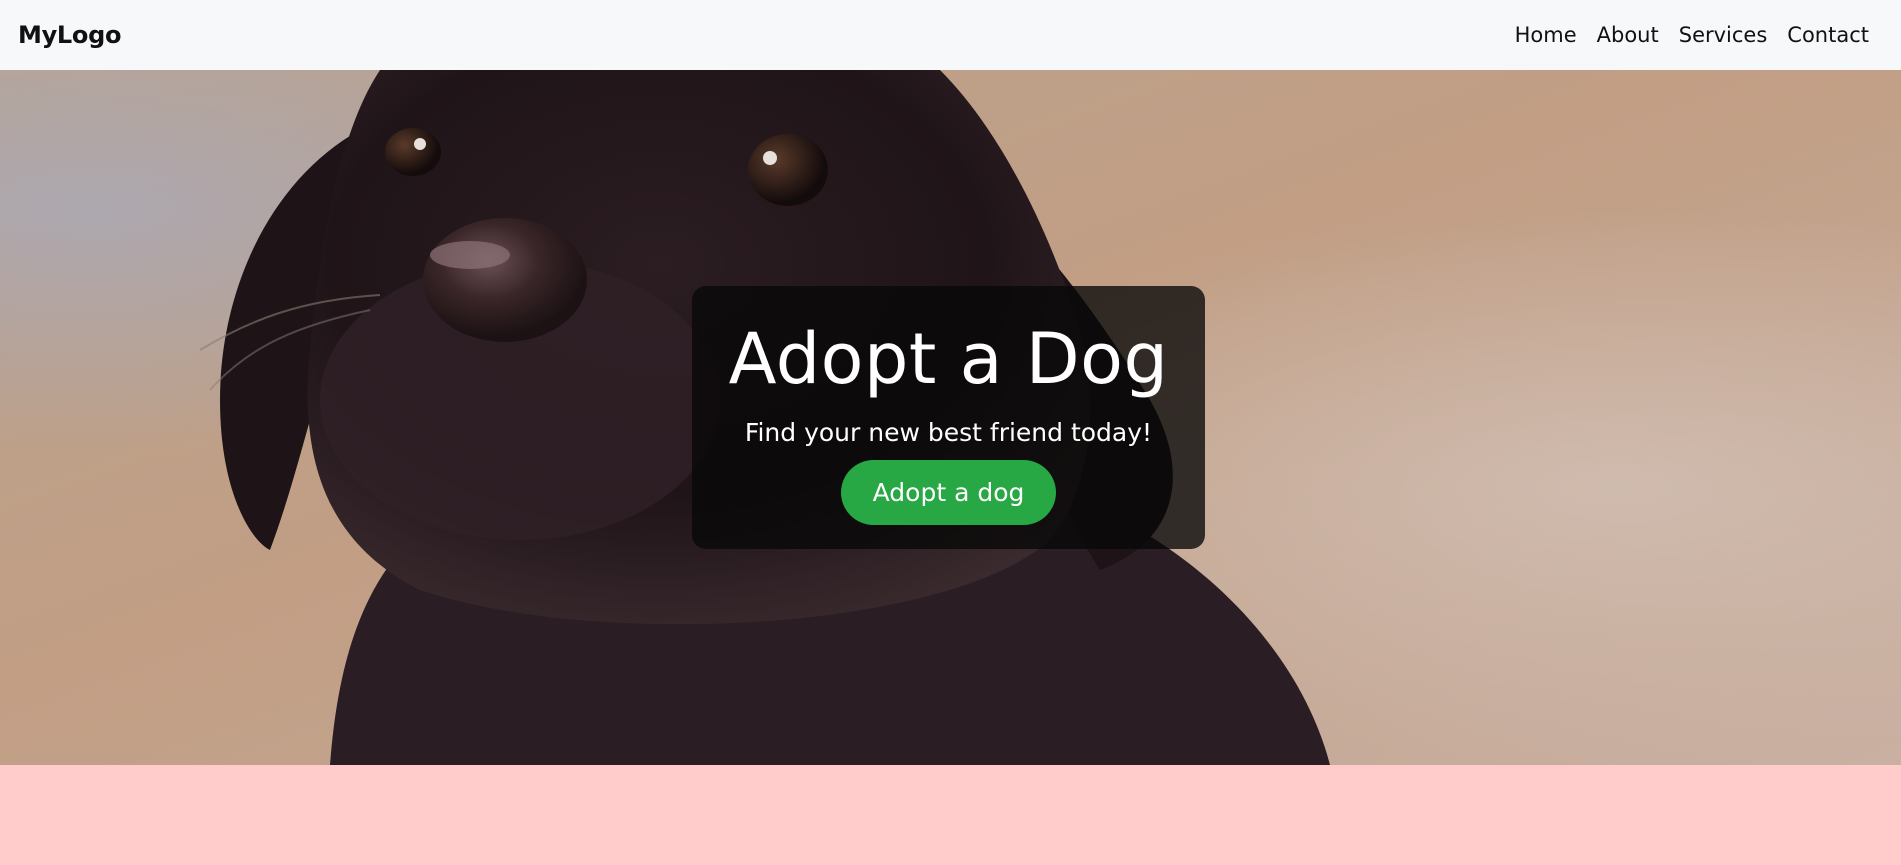  I want to click on nav-link-about: About, so click(1628, 35).